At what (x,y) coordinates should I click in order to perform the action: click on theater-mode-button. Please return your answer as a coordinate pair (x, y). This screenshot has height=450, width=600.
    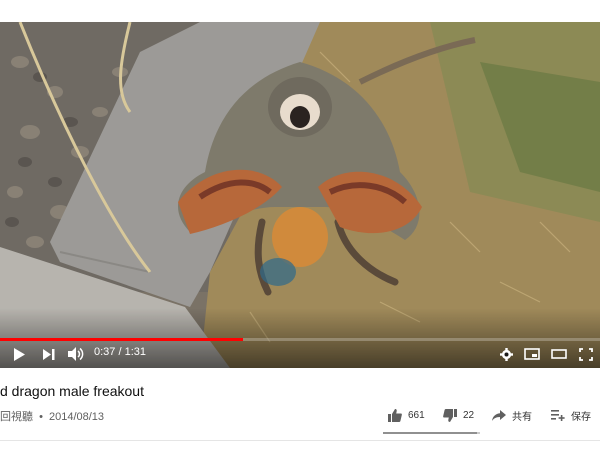
    Looking at the image, I should click on (559, 354).